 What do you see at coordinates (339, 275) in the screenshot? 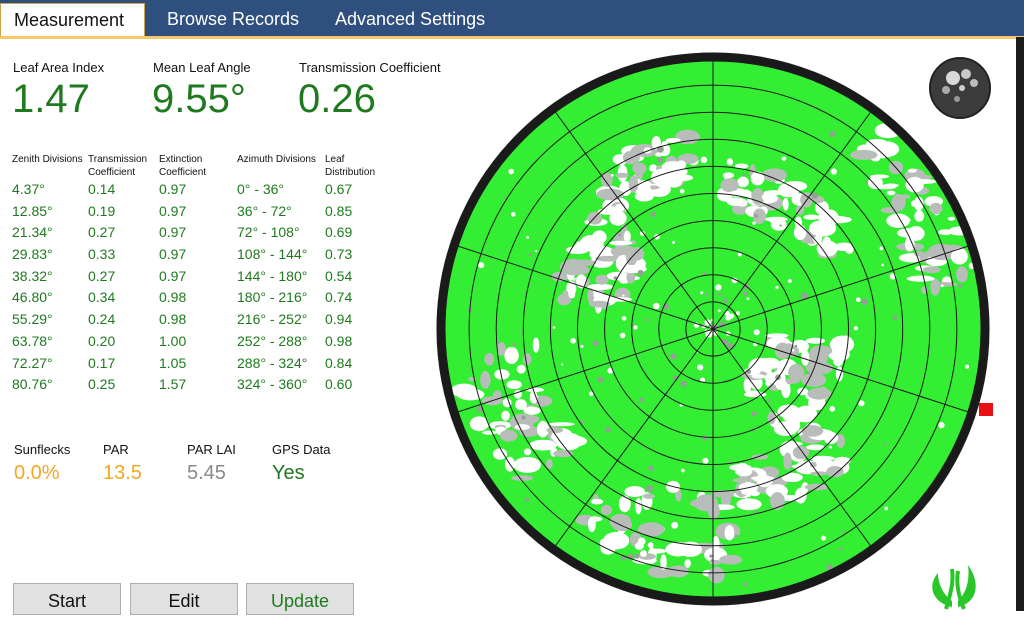
I see `leaf-cell: 0.54` at bounding box center [339, 275].